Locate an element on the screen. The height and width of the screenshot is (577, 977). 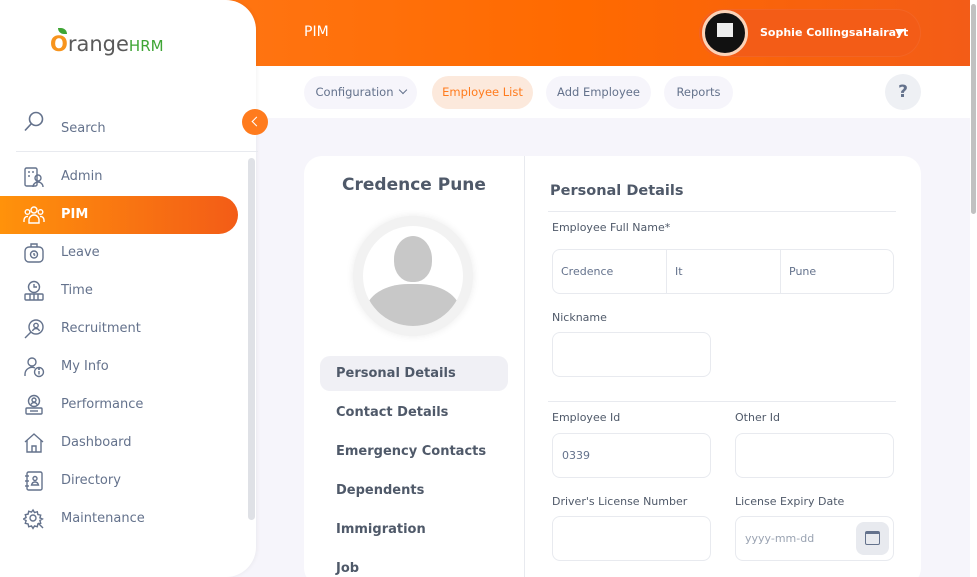
employee-id-field: 0339 is located at coordinates (631, 455).